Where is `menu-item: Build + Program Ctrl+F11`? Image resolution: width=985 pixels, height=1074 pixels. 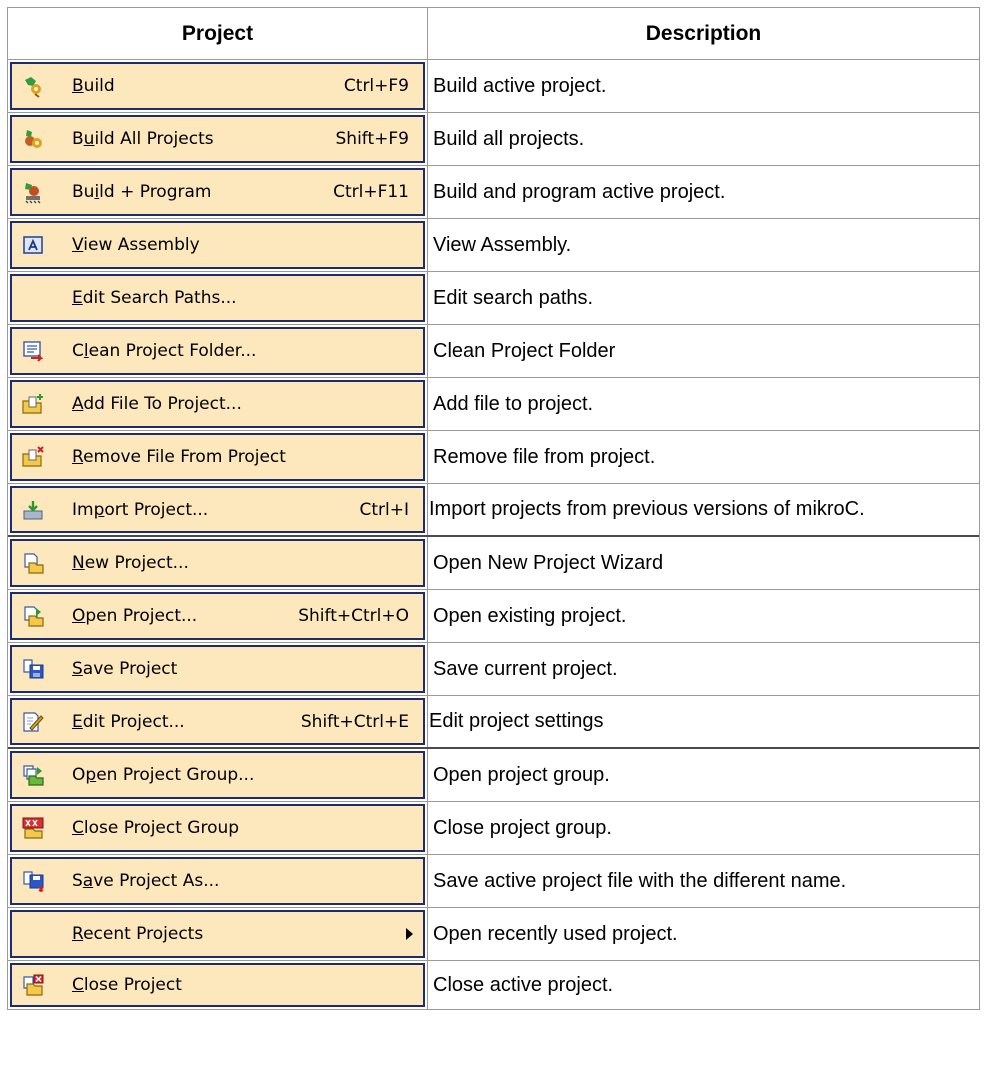
menu-item: Build + Program Ctrl+F11 is located at coordinates (217, 192).